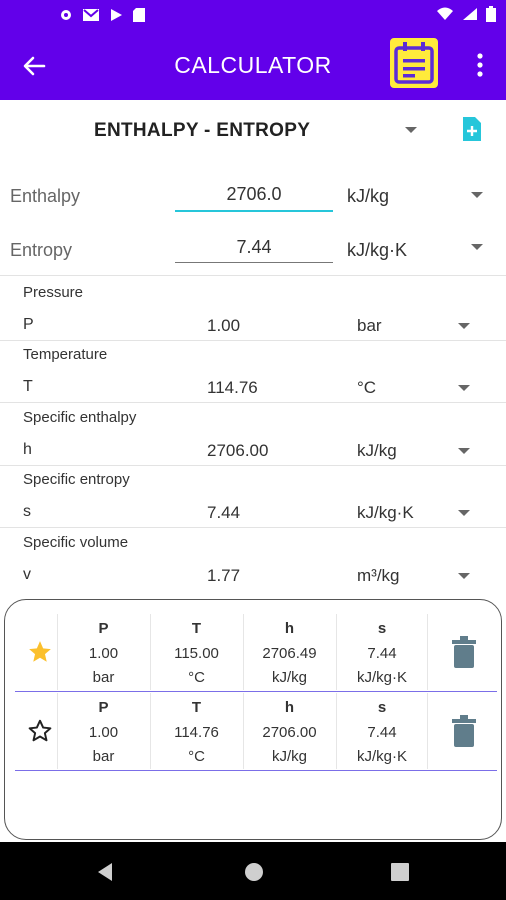 This screenshot has height=900, width=506. I want to click on recents-square-icon, so click(400, 872).